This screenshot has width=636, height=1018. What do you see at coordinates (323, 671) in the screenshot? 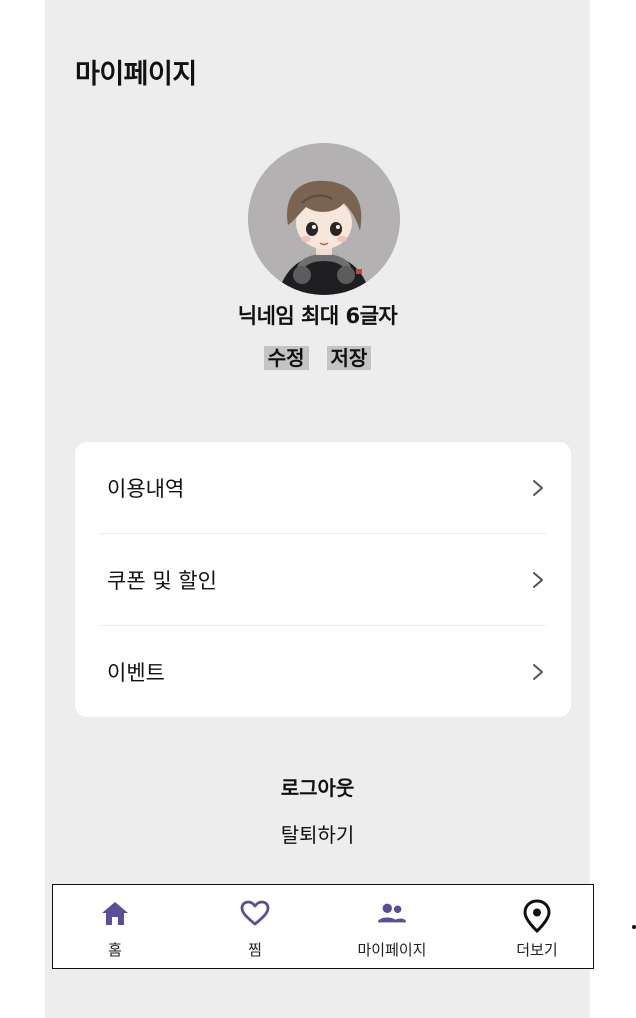
I see `menu-item-events: 이벤트` at bounding box center [323, 671].